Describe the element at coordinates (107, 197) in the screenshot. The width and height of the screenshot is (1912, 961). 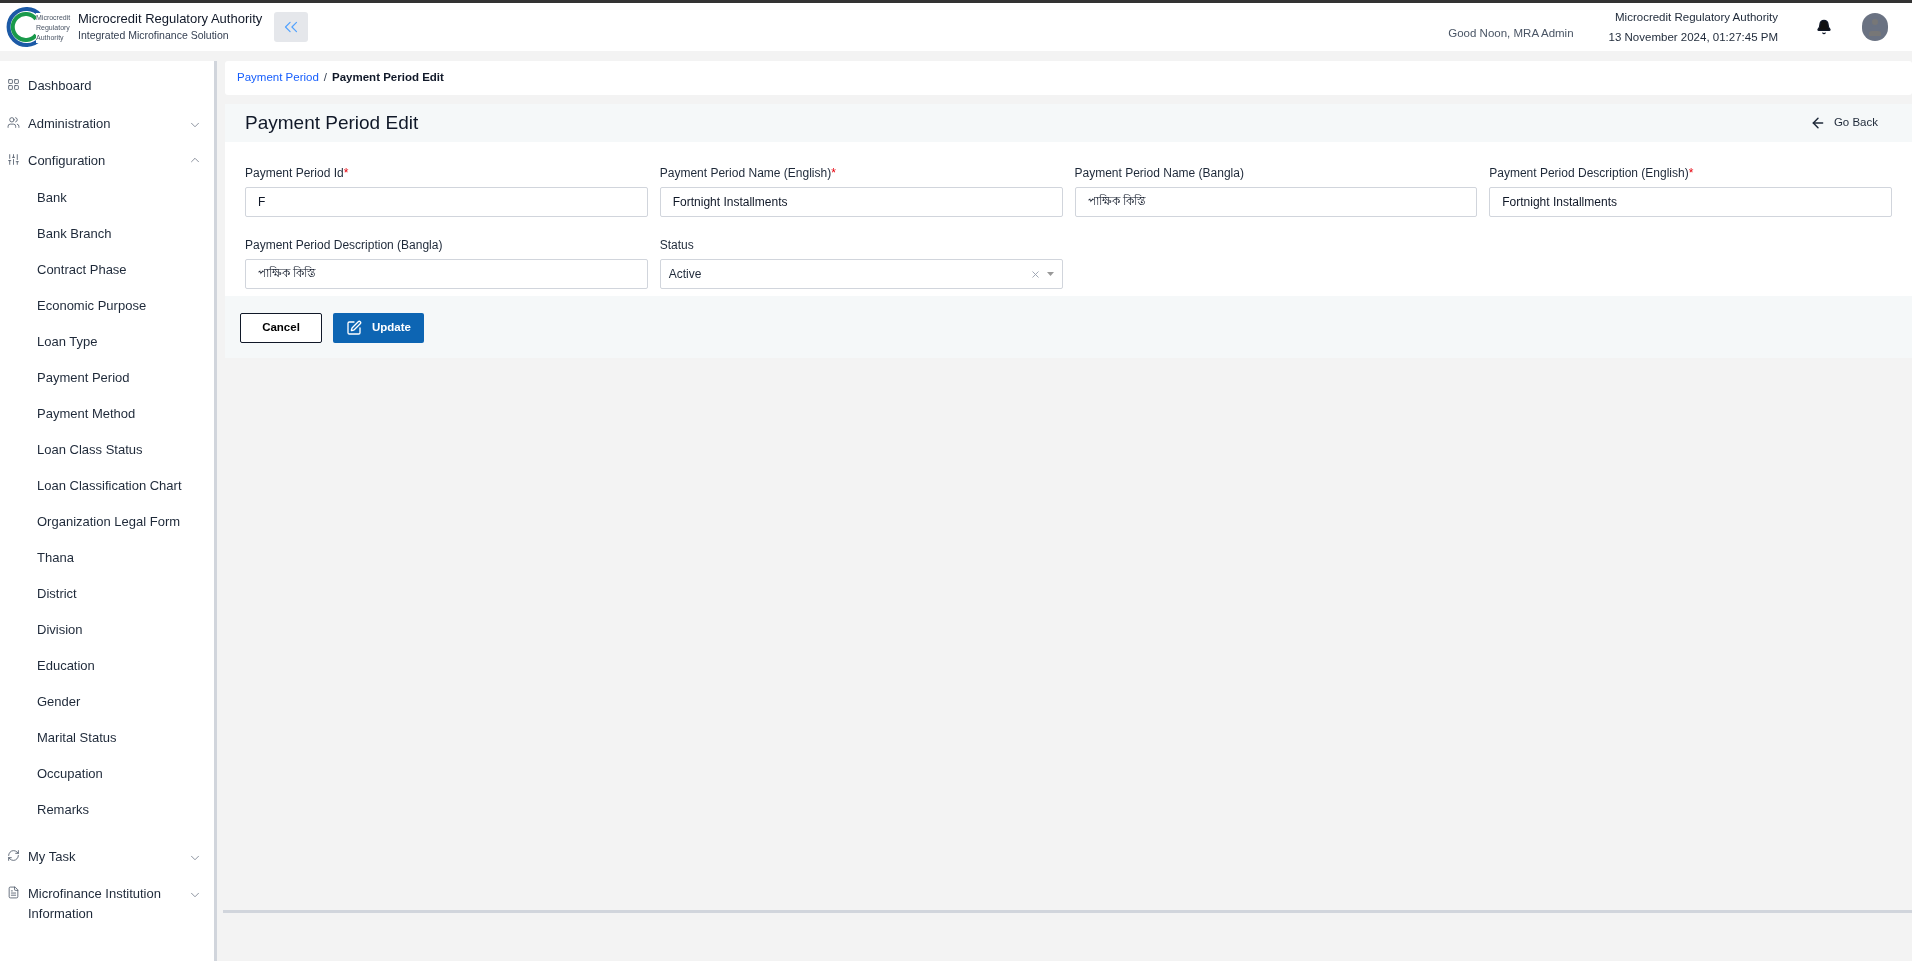
I see `submenu-item: Bank` at that location.